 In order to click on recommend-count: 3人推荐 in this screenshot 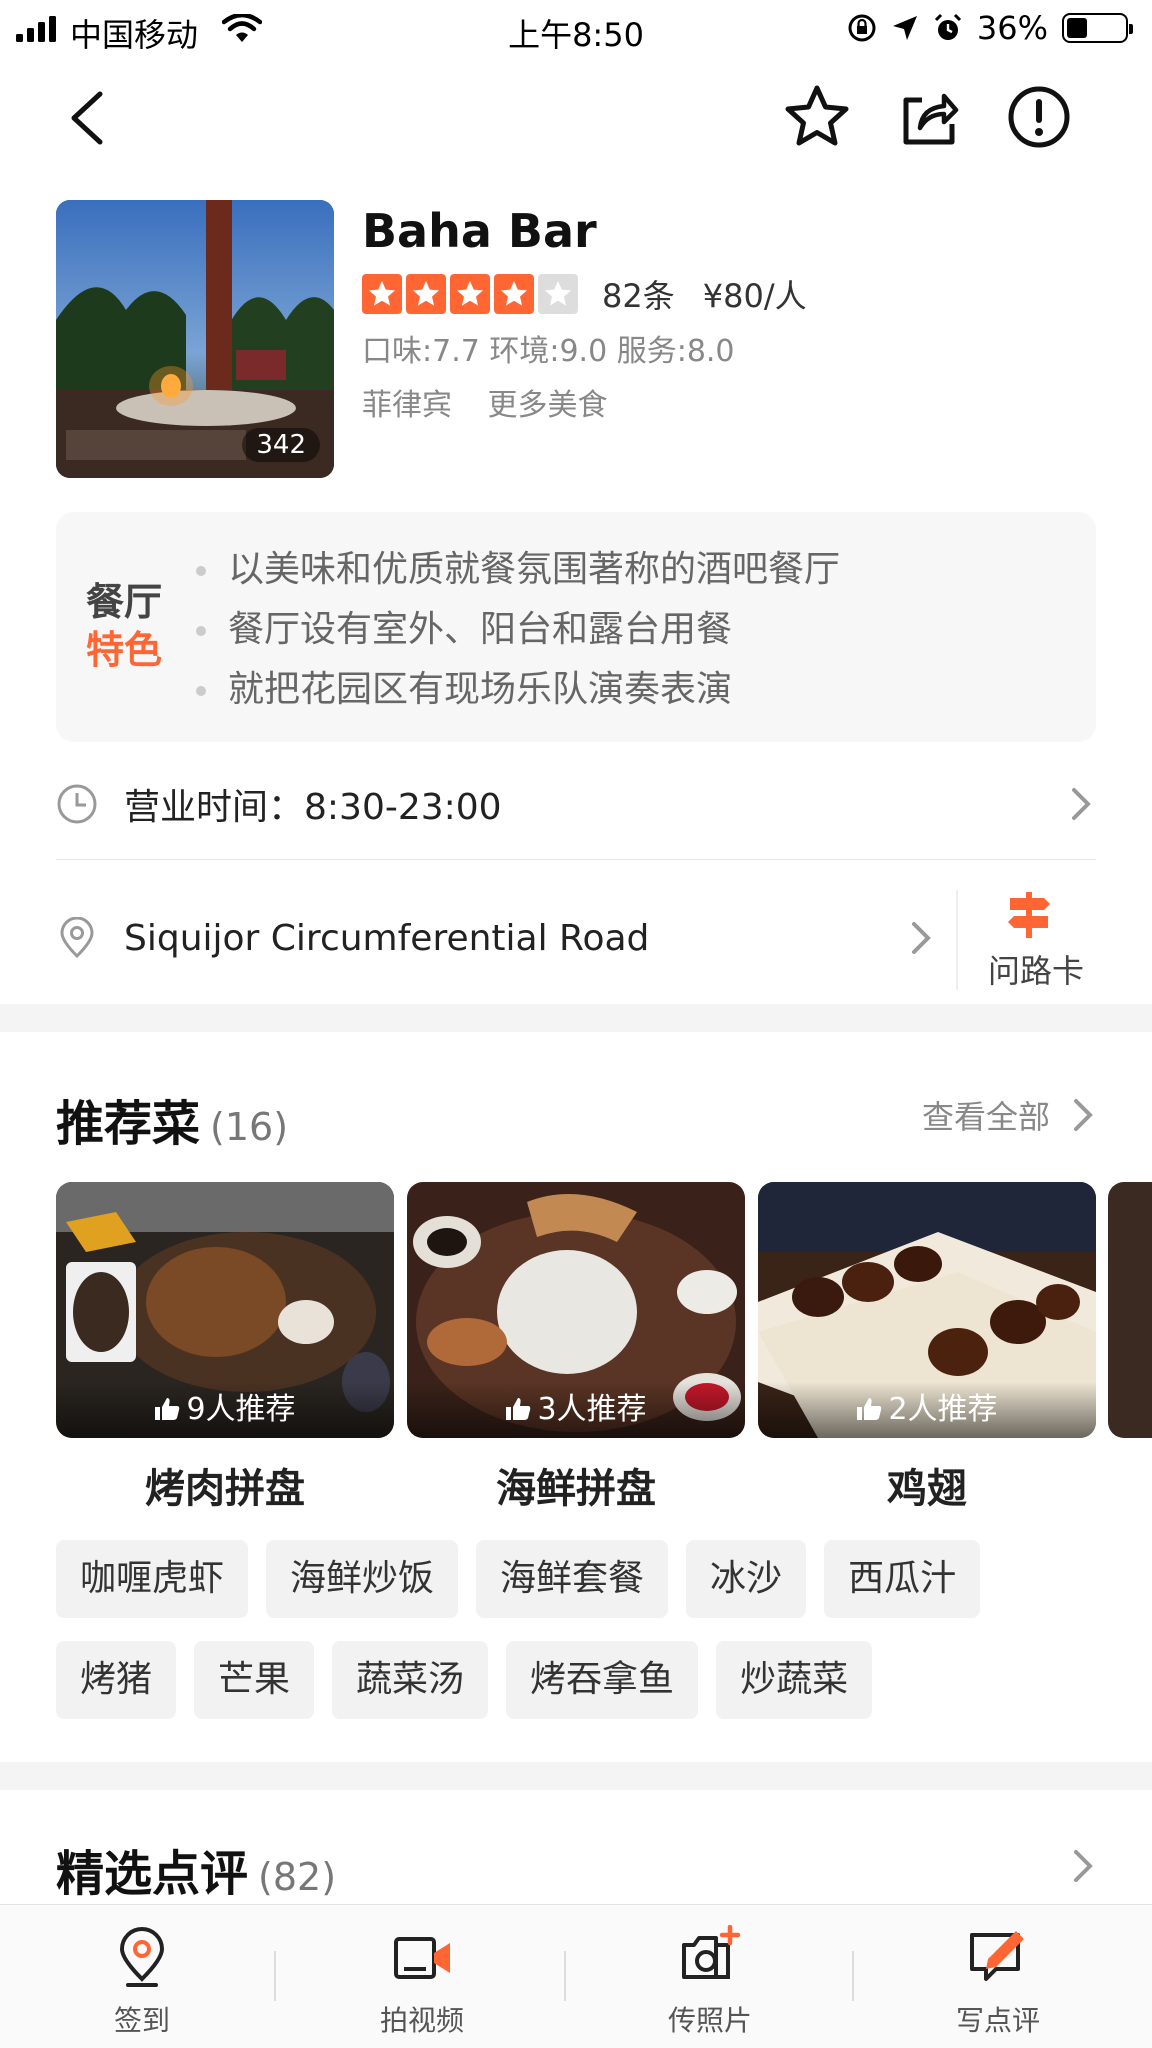, I will do `click(592, 1409)`.